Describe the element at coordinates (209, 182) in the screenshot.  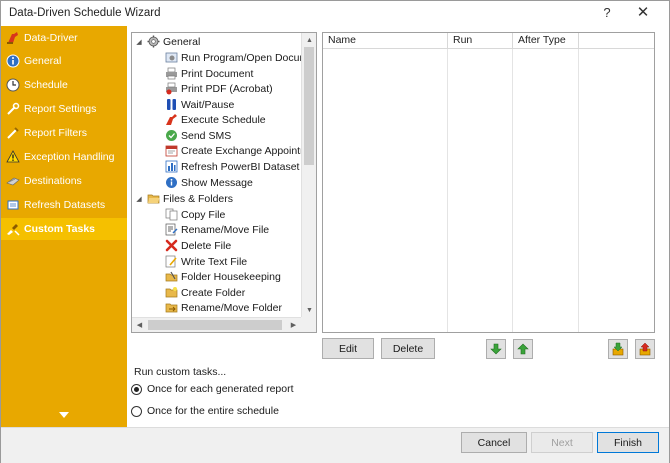
I see `tree-item-show-message: Show Message` at that location.